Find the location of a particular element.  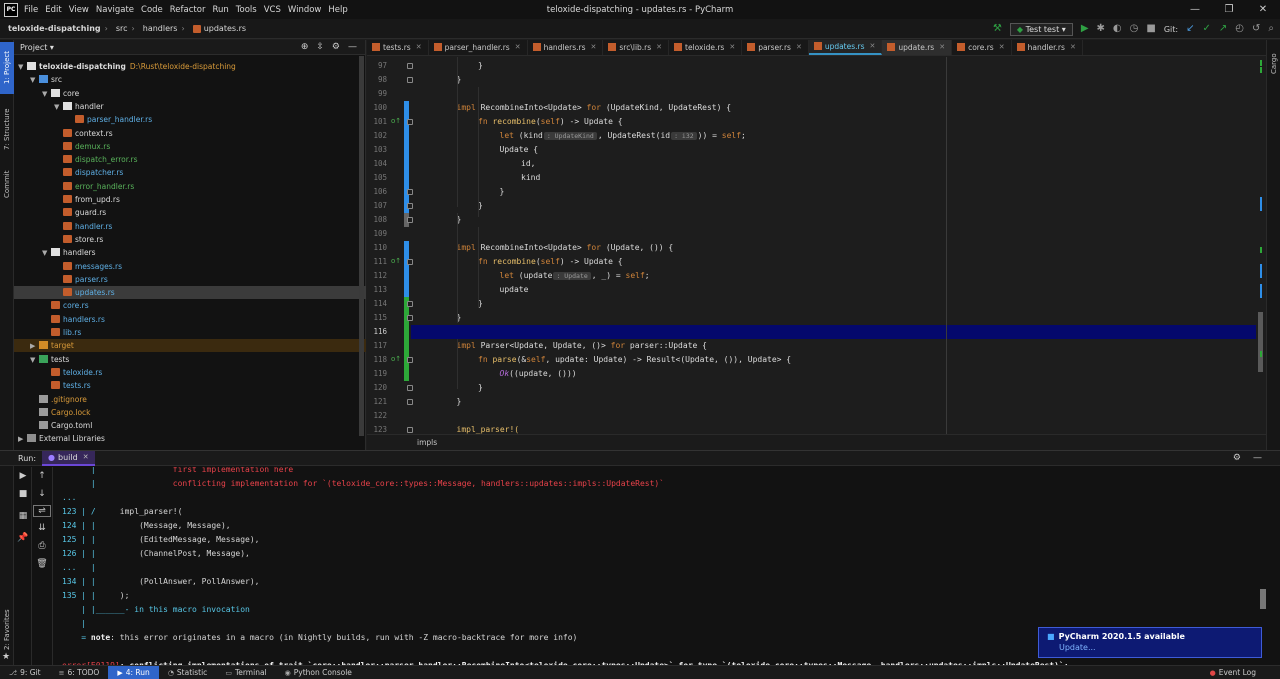

tree-item: tests.rs is located at coordinates (190, 385).